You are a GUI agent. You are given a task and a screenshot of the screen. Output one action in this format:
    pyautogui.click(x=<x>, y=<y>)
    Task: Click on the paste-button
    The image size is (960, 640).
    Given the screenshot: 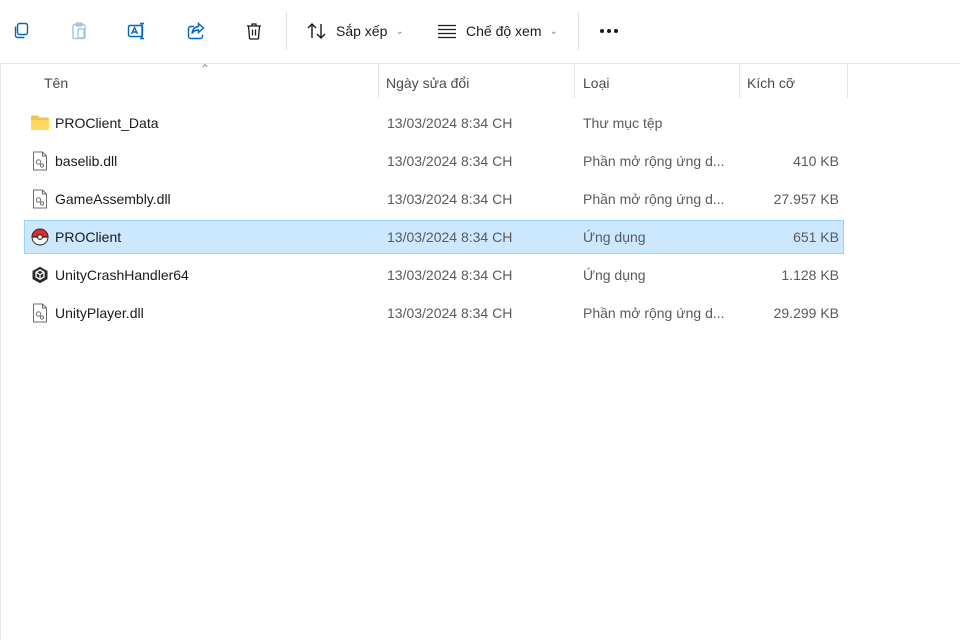 What is the action you would take?
    pyautogui.click(x=79, y=31)
    